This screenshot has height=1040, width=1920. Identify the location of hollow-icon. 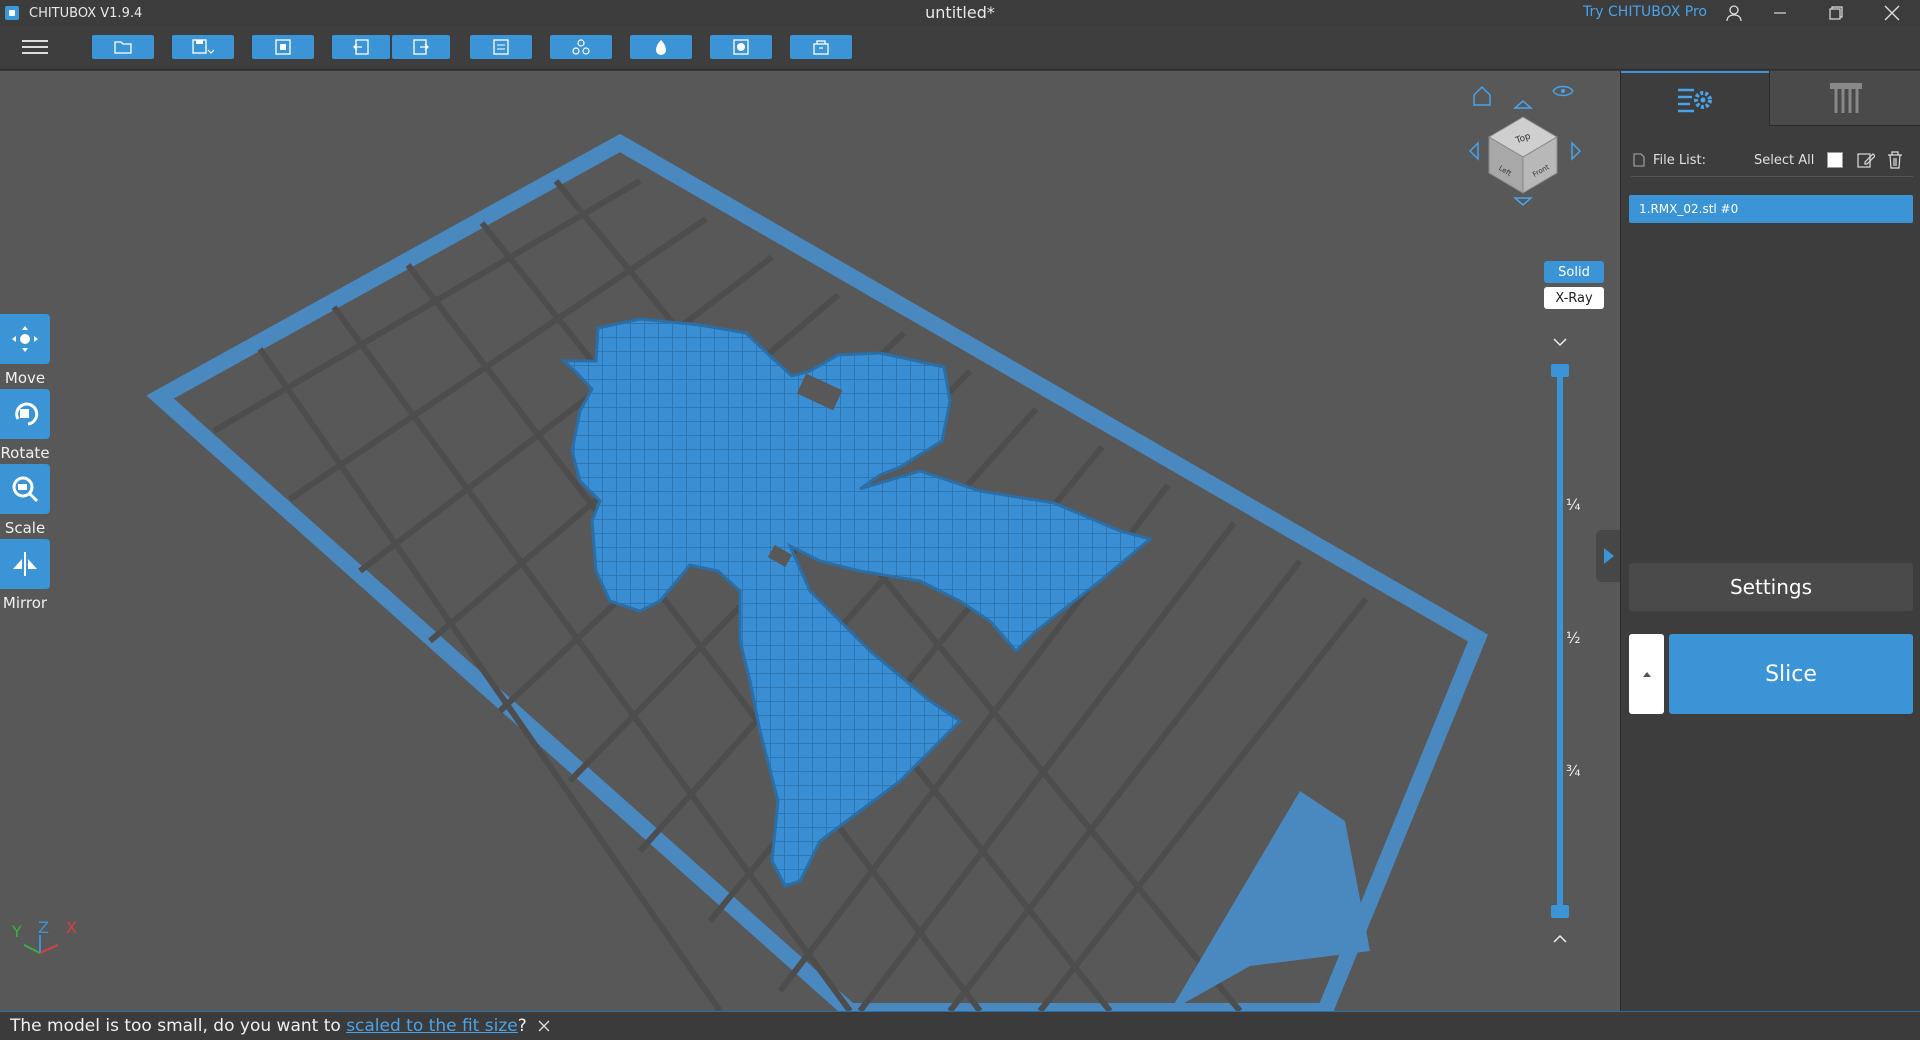
(661, 47).